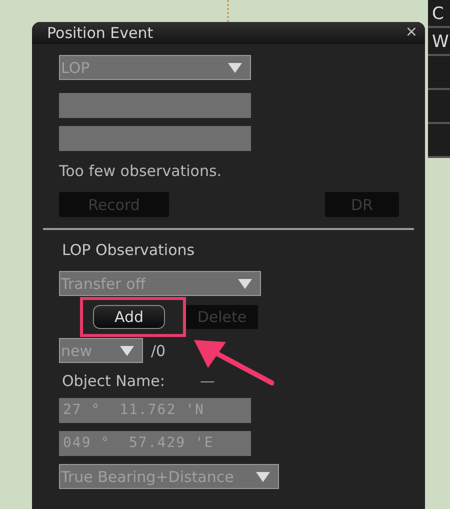 This screenshot has height=509, width=450. I want to click on dialog-title: Position Event, so click(100, 33).